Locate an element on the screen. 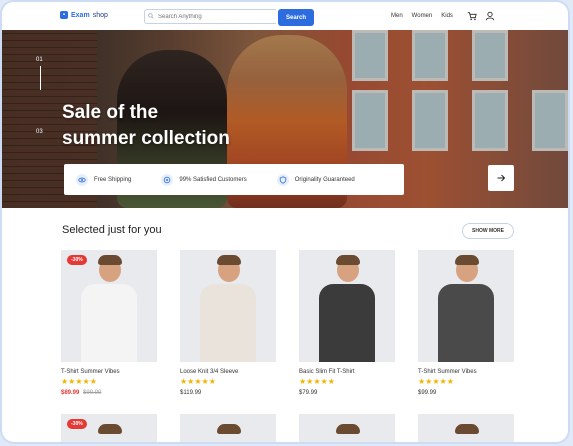  feature-satisfied: 99% Satisfied Customers is located at coordinates (204, 179).